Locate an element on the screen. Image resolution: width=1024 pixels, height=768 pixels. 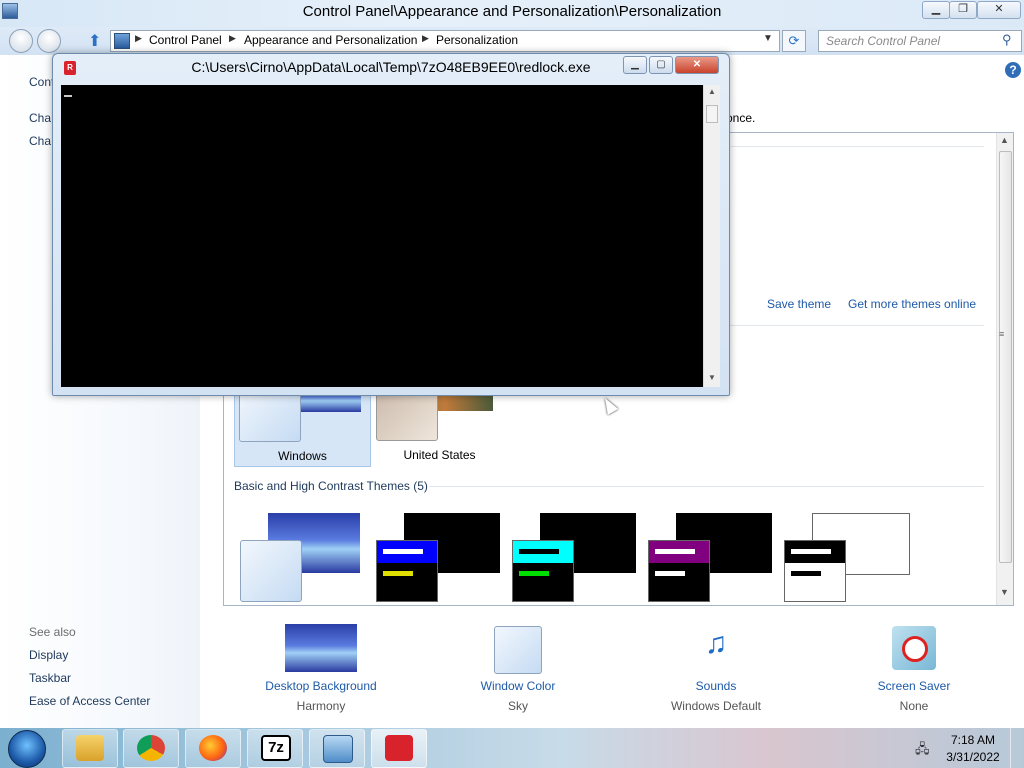
theme-item-high-contrast-white is located at coordinates (847, 558).